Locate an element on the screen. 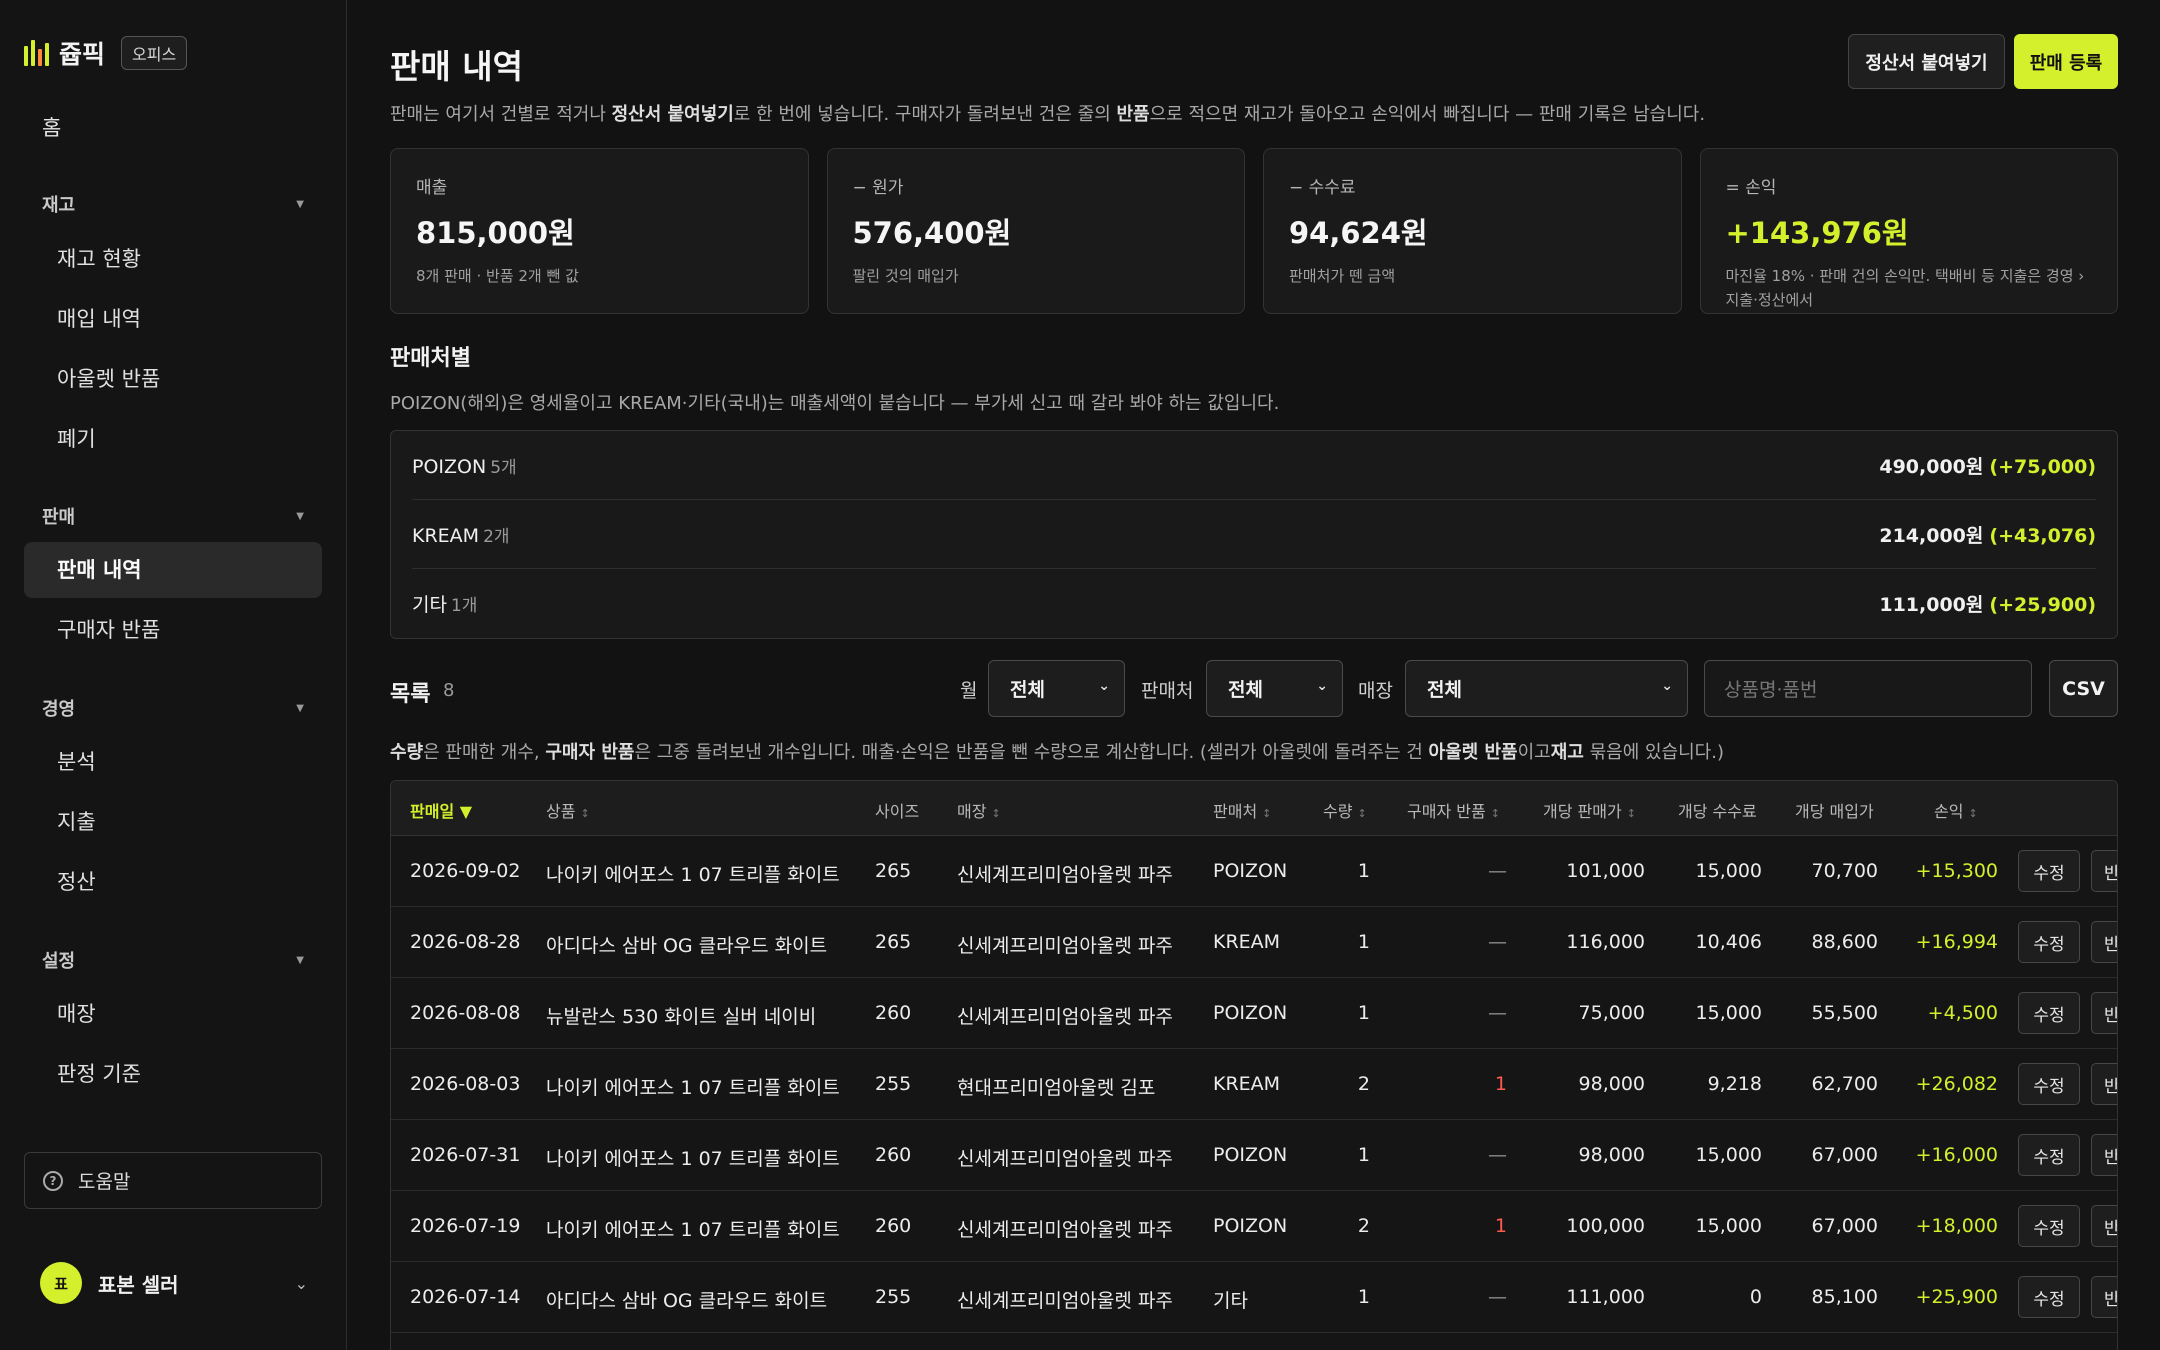 This screenshot has height=1350, width=2160. channel-profit: (+43,076) is located at coordinates (2042, 535).